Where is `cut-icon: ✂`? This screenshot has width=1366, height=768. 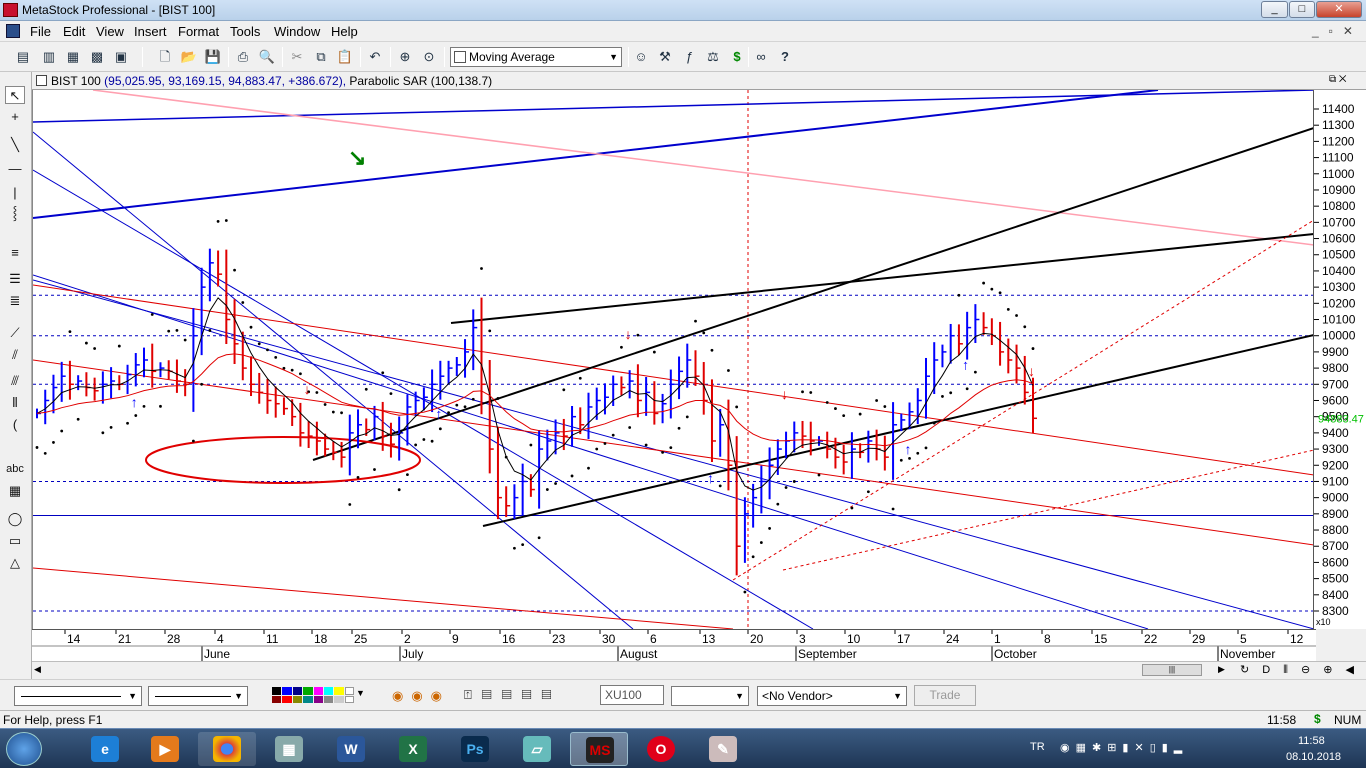 cut-icon: ✂ is located at coordinates (297, 57).